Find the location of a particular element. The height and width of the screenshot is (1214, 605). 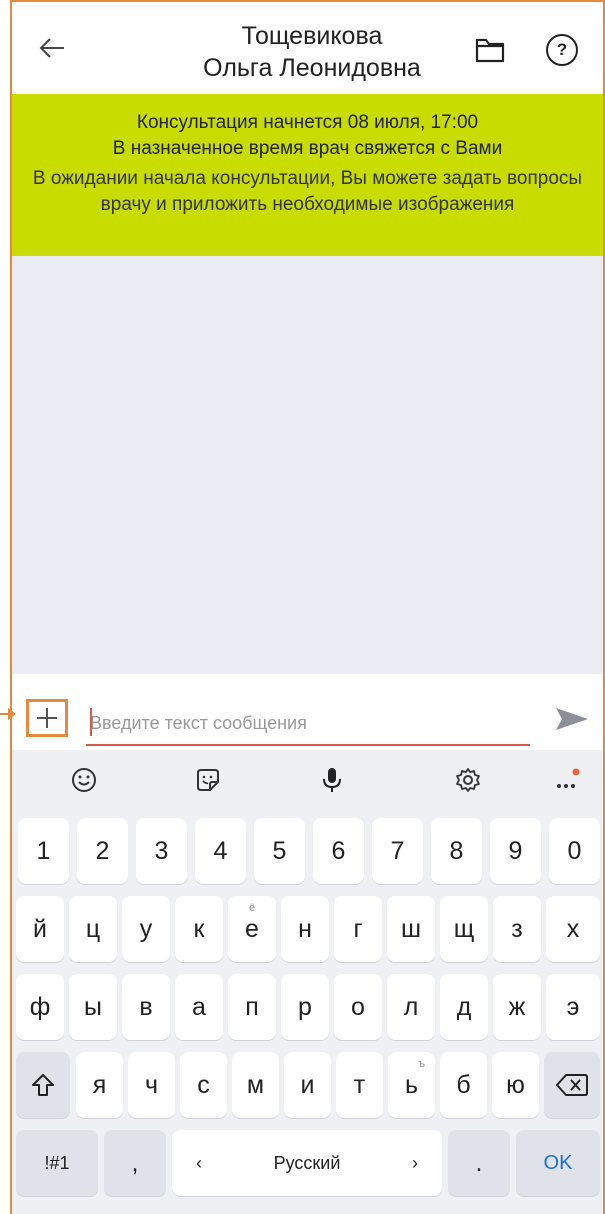

key-letter: я is located at coordinates (99, 1085).